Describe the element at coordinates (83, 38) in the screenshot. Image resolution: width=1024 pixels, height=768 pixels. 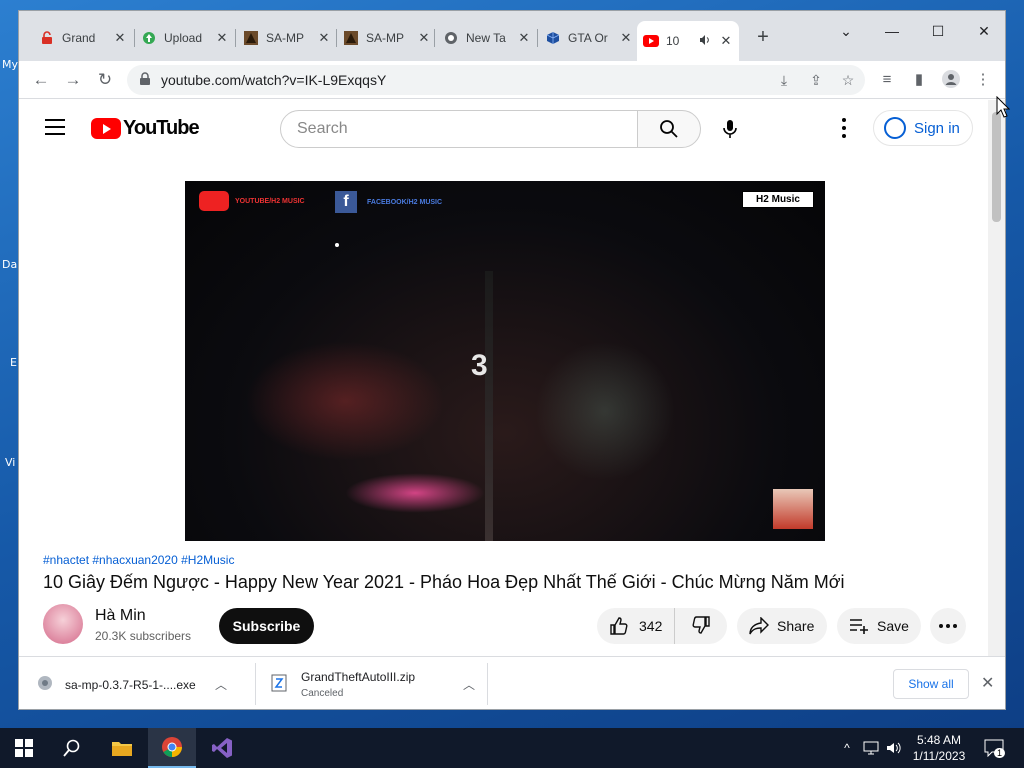
I see `tab-grand: Grand ✕` at that location.